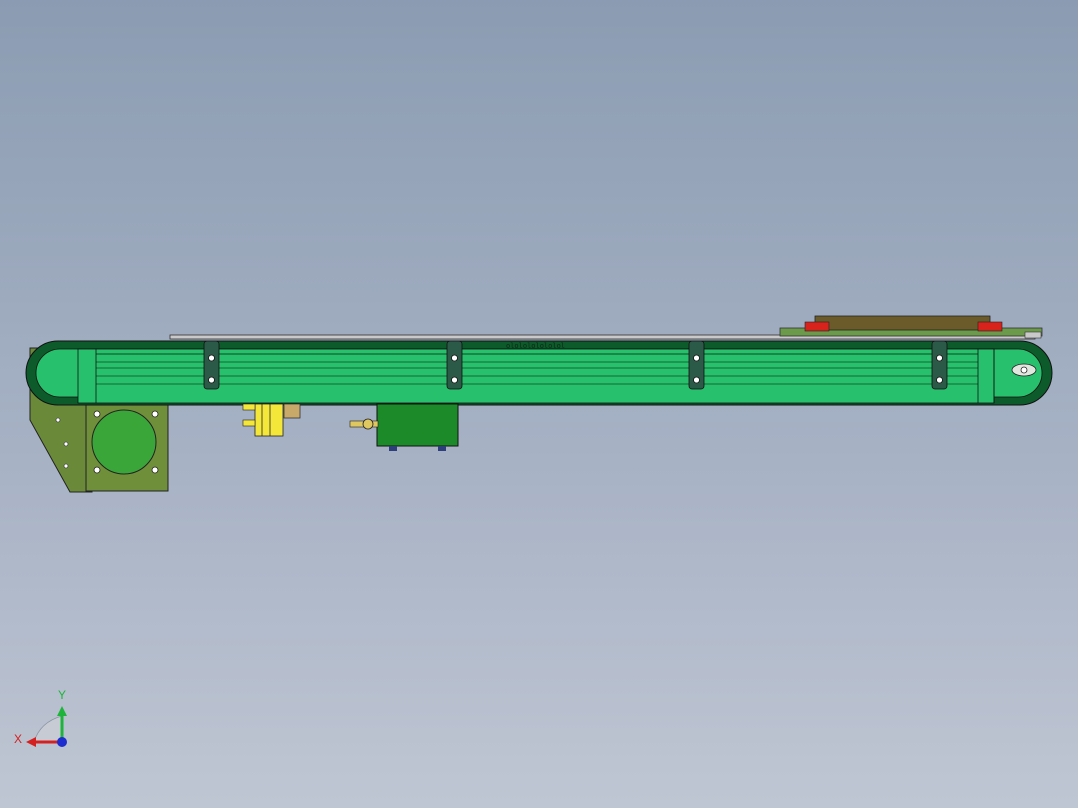 Image resolution: width=1078 pixels, height=808 pixels. What do you see at coordinates (902, 323) in the screenshot?
I see `fixture-brown-plate` at bounding box center [902, 323].